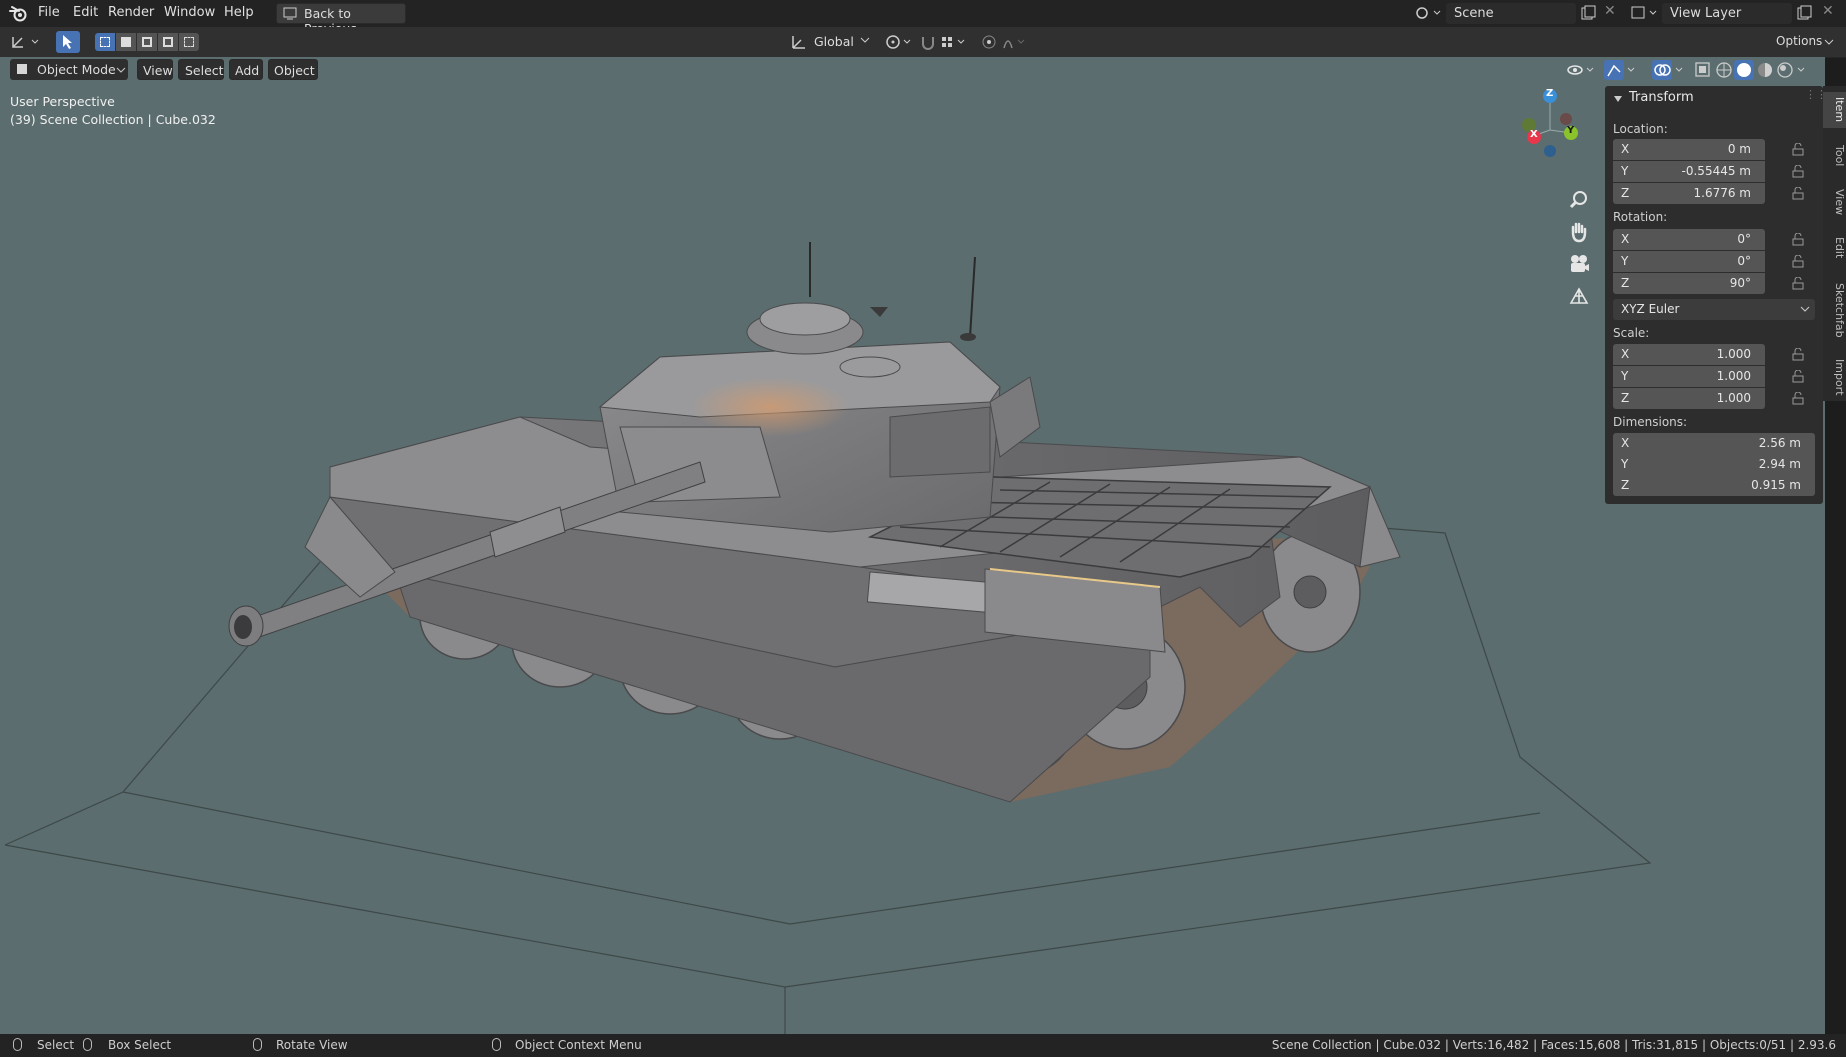 The image size is (1846, 1057). What do you see at coordinates (257, 1044) in the screenshot?
I see `mouse-middle-icon` at bounding box center [257, 1044].